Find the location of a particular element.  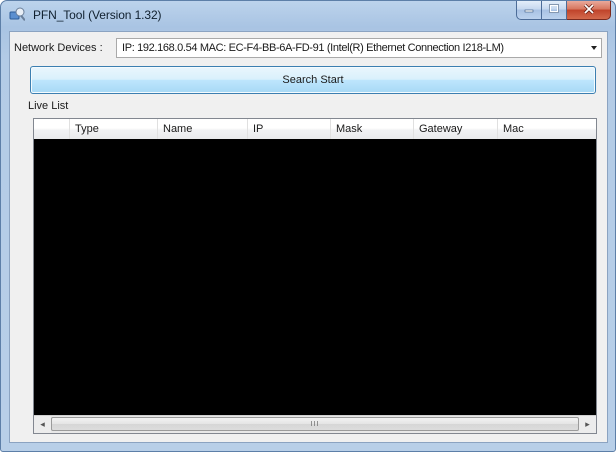

caption-buttons is located at coordinates (563, 10).